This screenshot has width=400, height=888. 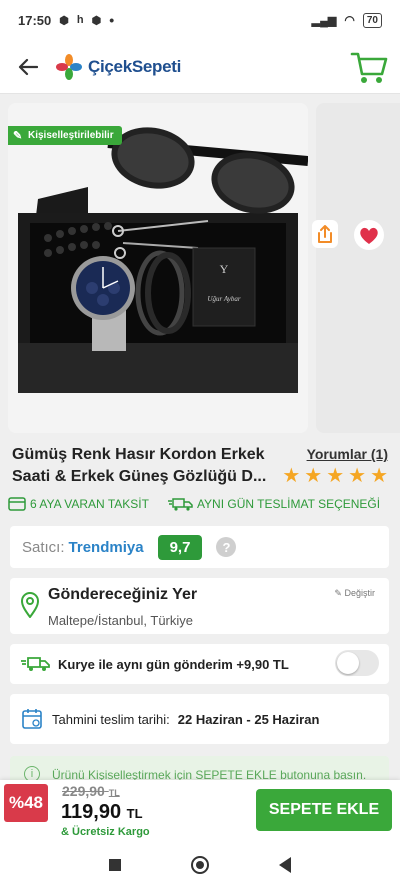 I want to click on installment-promo: 6 AYA VARAN TAKSİT, so click(x=78, y=504).